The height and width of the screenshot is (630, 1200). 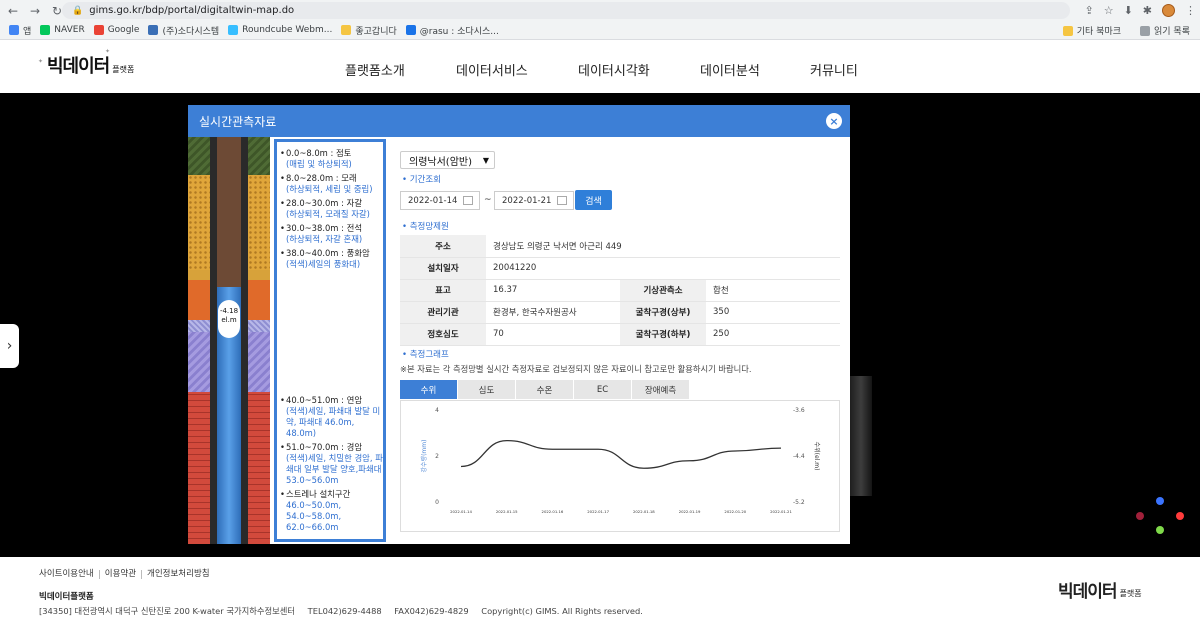 What do you see at coordinates (9, 346) in the screenshot?
I see `panel-toggle-arrow-icon: ›` at bounding box center [9, 346].